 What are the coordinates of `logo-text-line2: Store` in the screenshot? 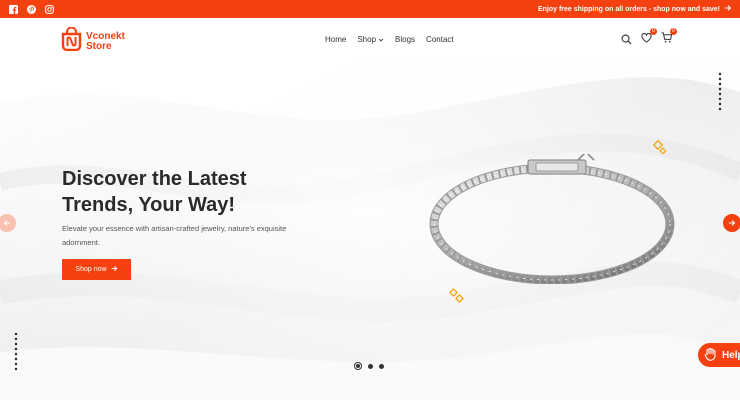 It's located at (99, 46).